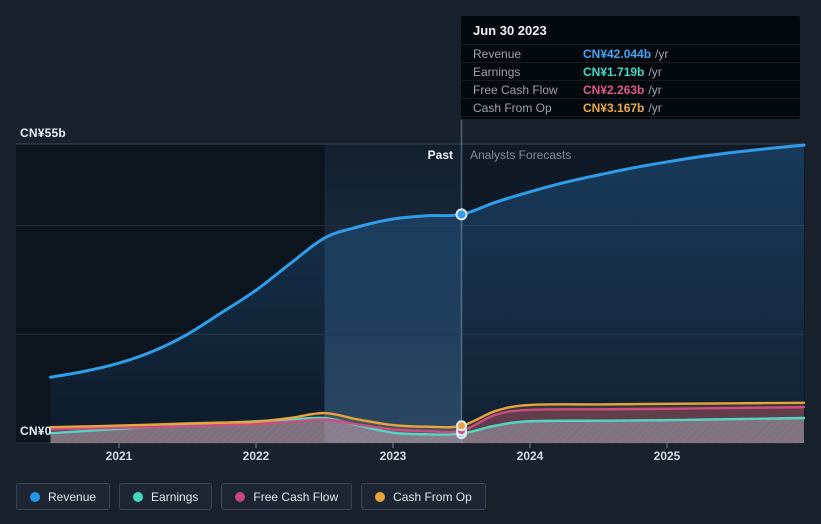  What do you see at coordinates (296, 496) in the screenshot?
I see `legend-label: Free Cash Flow` at bounding box center [296, 496].